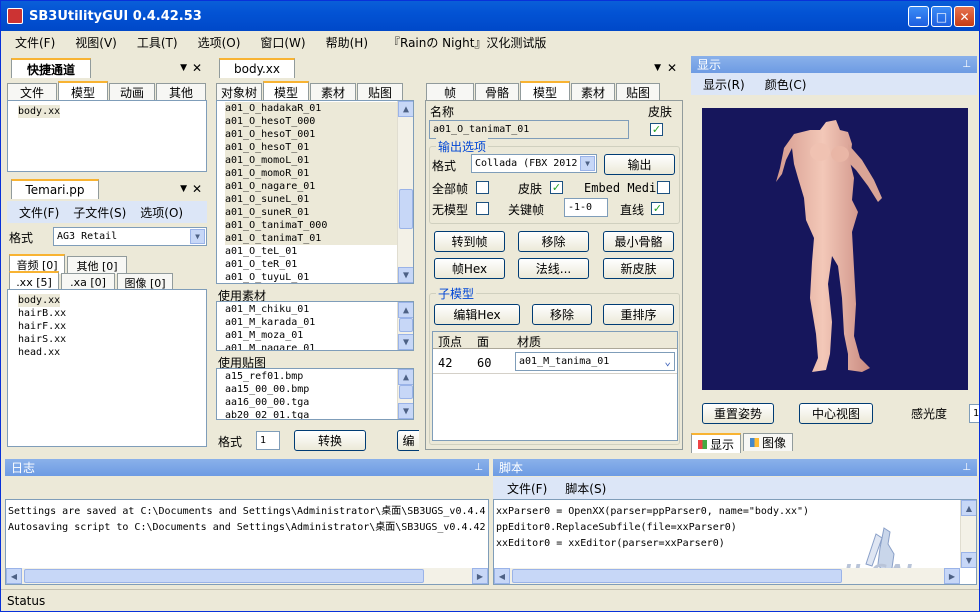  What do you see at coordinates (315, 389) in the screenshot?
I see `list-item: aa15_00_00.bmp` at bounding box center [315, 389].